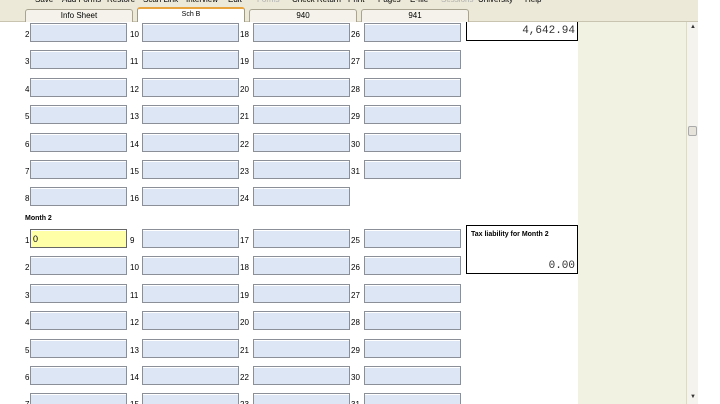 The width and height of the screenshot is (720, 404). Describe the element at coordinates (510, 234) in the screenshot. I see `month-2-total-label: Tax liability for Month 2` at that location.